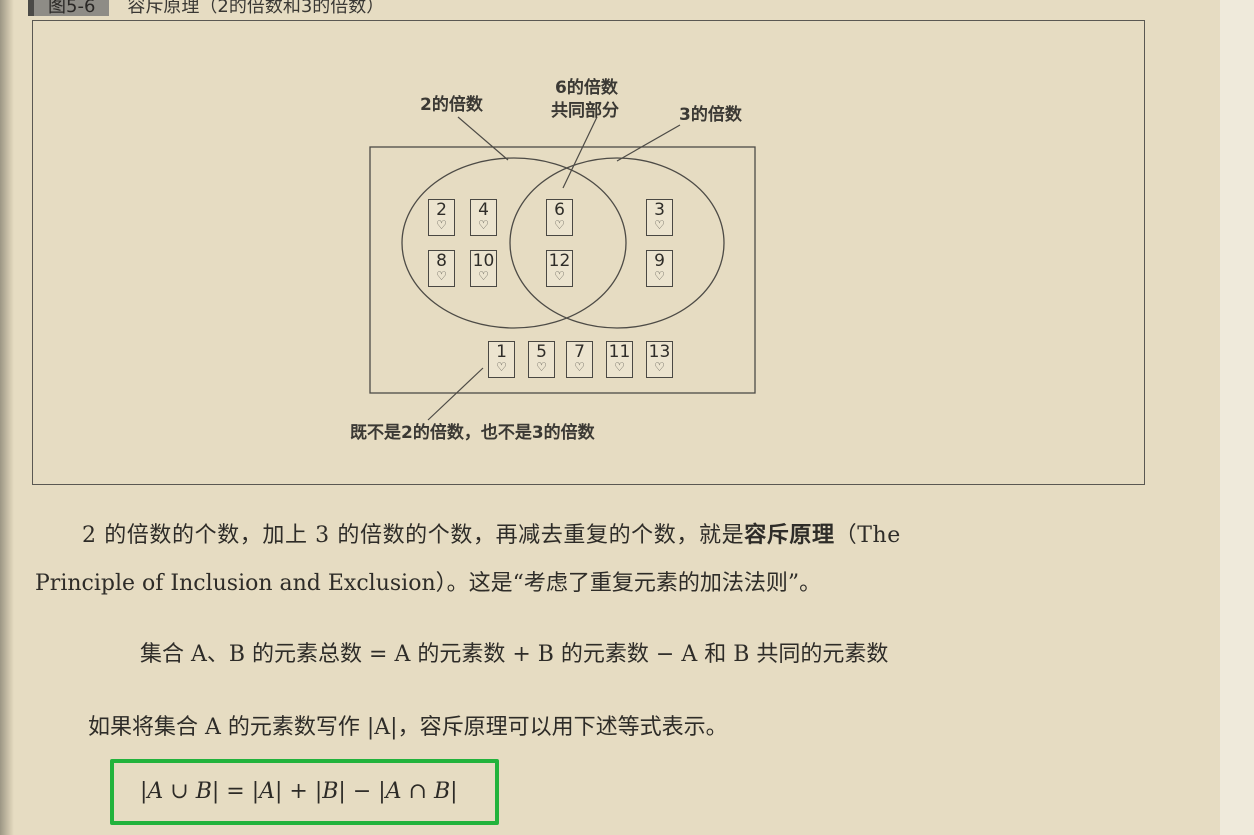 The height and width of the screenshot is (835, 1254). I want to click on label-common-part: 共同部分, so click(585, 111).